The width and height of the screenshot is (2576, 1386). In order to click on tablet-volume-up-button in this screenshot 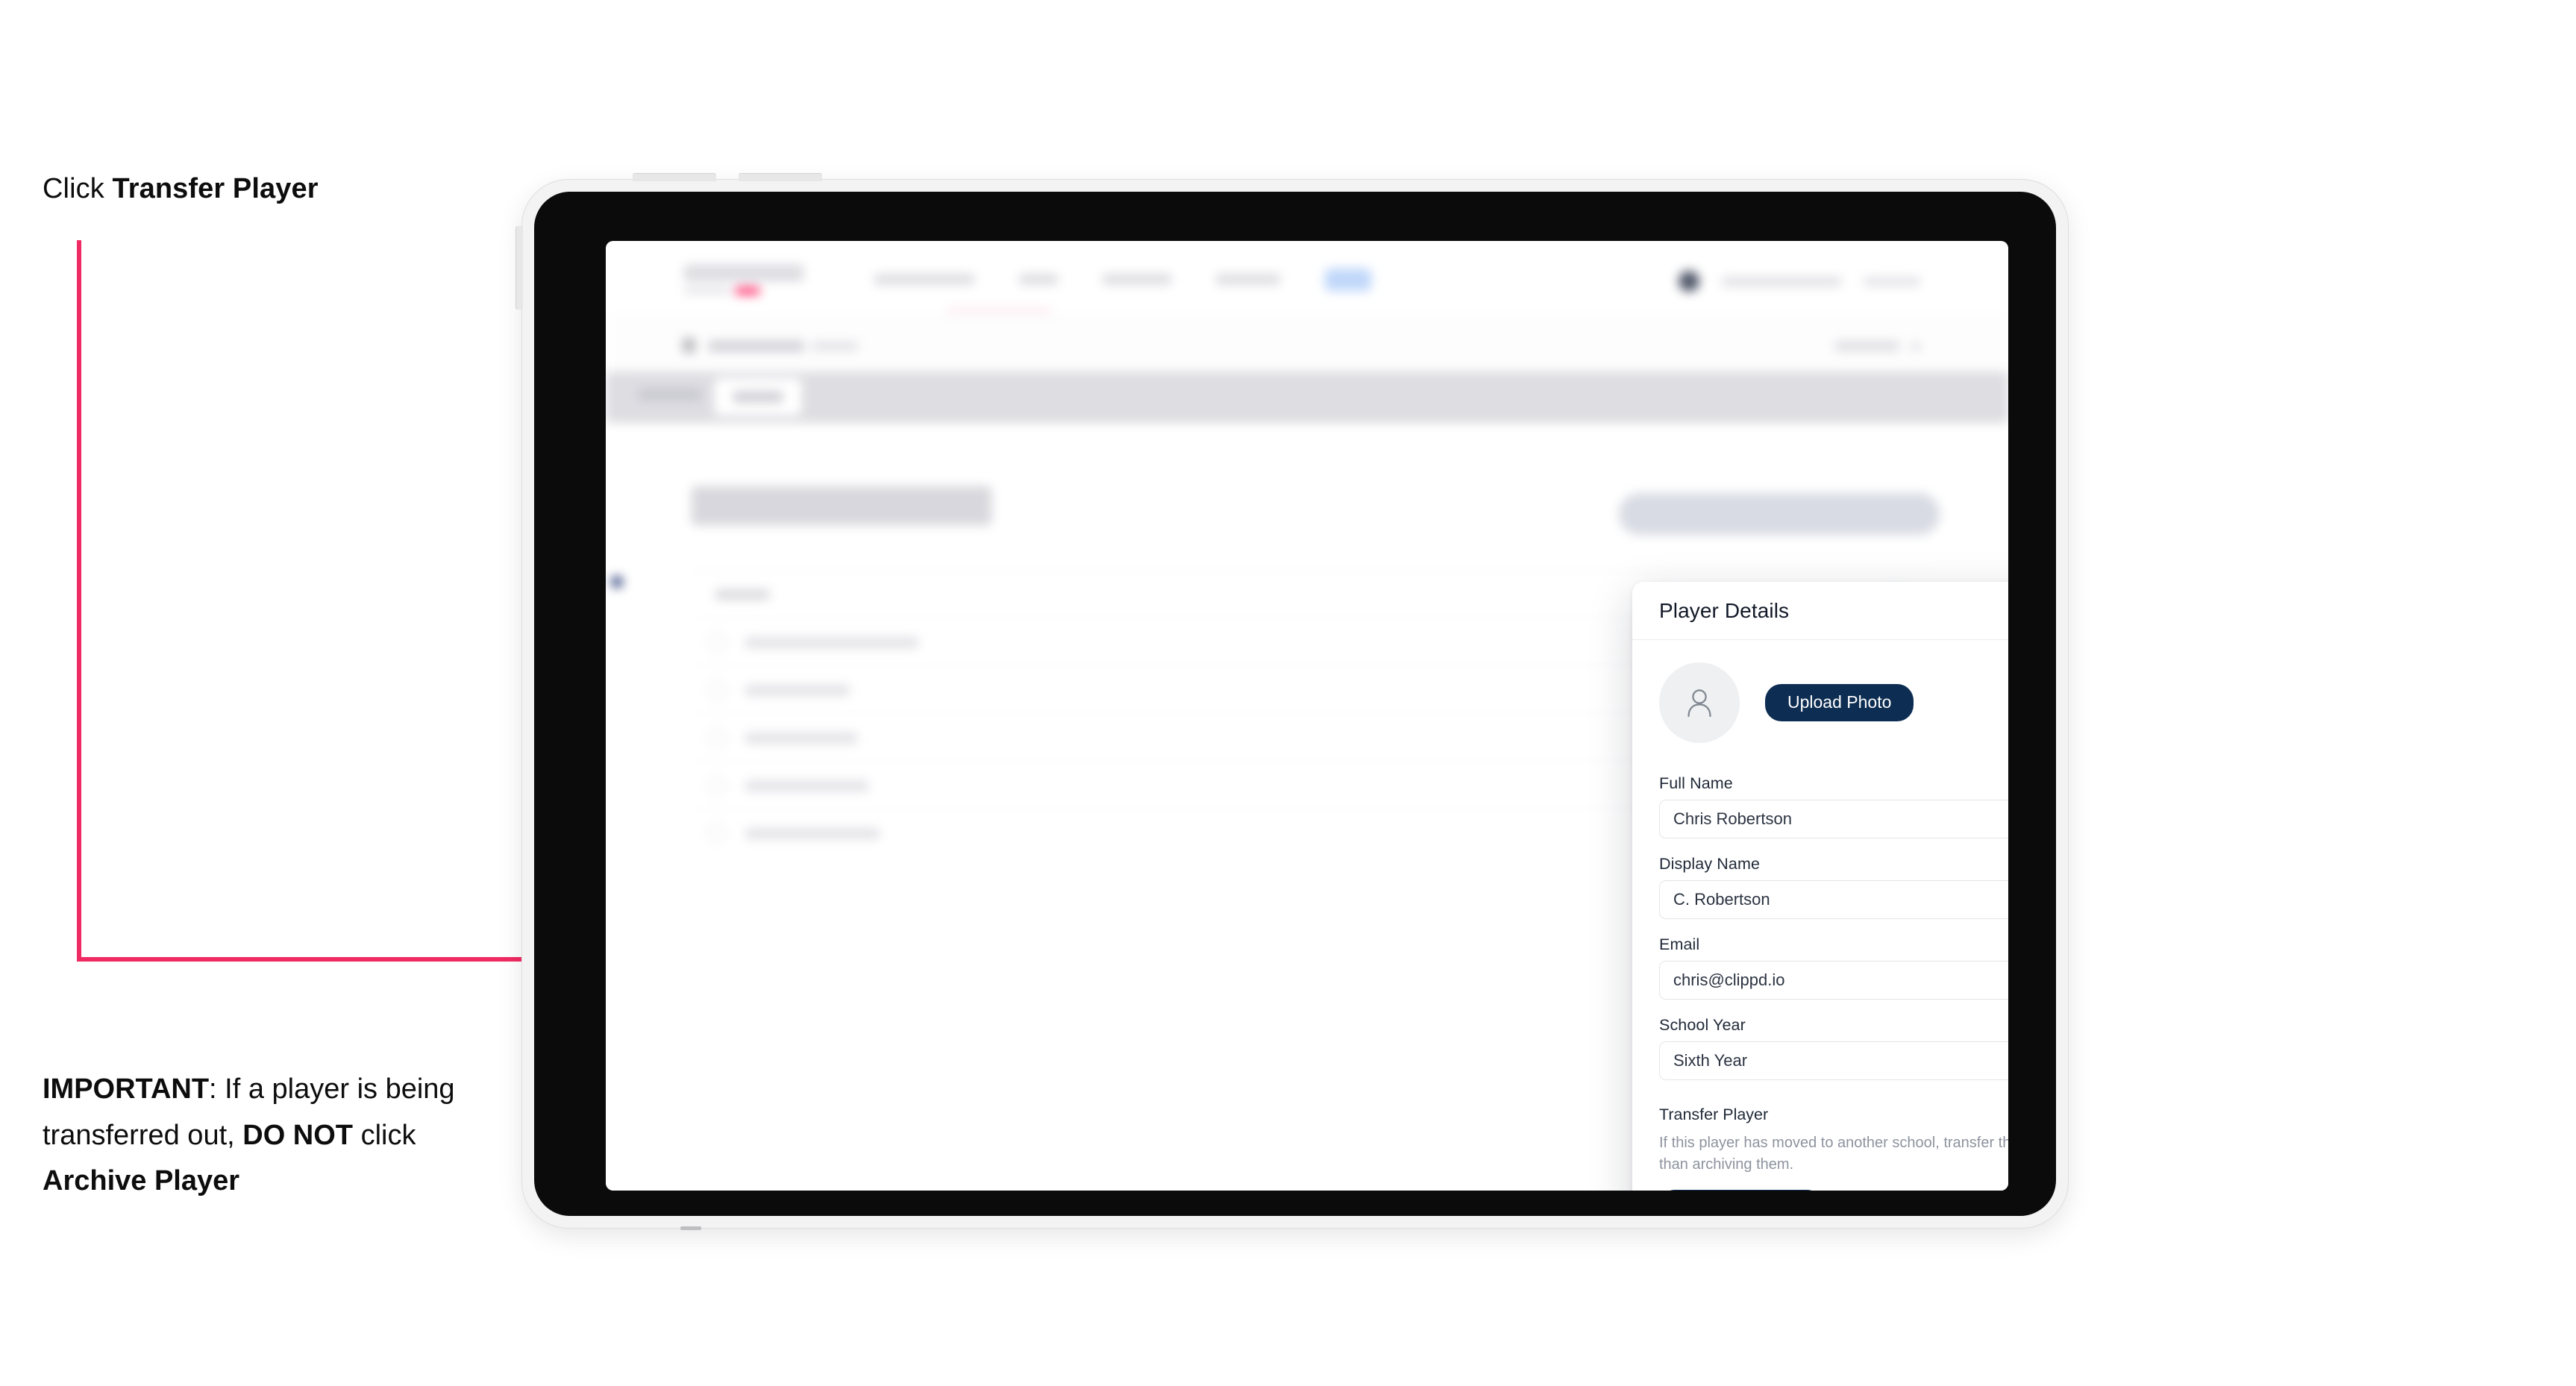, I will do `click(674, 177)`.